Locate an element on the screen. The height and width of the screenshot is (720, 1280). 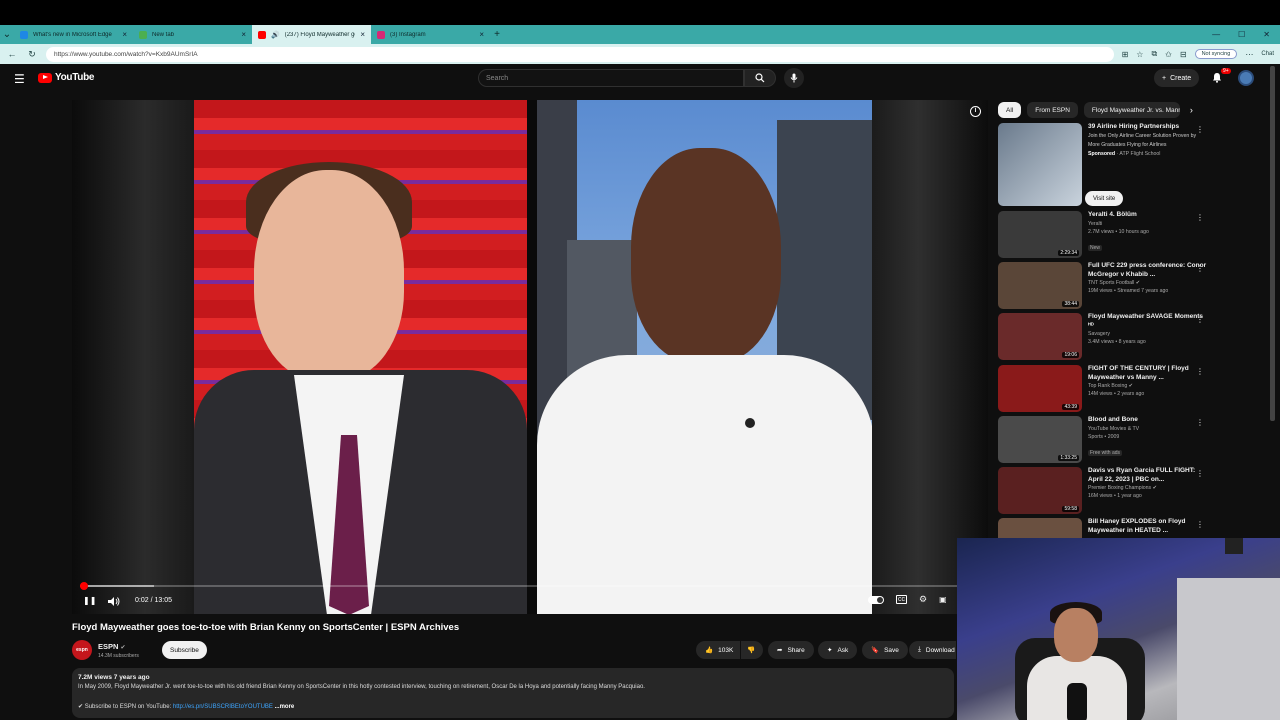
subtitles-icon: cc is located at coordinates (901, 599).